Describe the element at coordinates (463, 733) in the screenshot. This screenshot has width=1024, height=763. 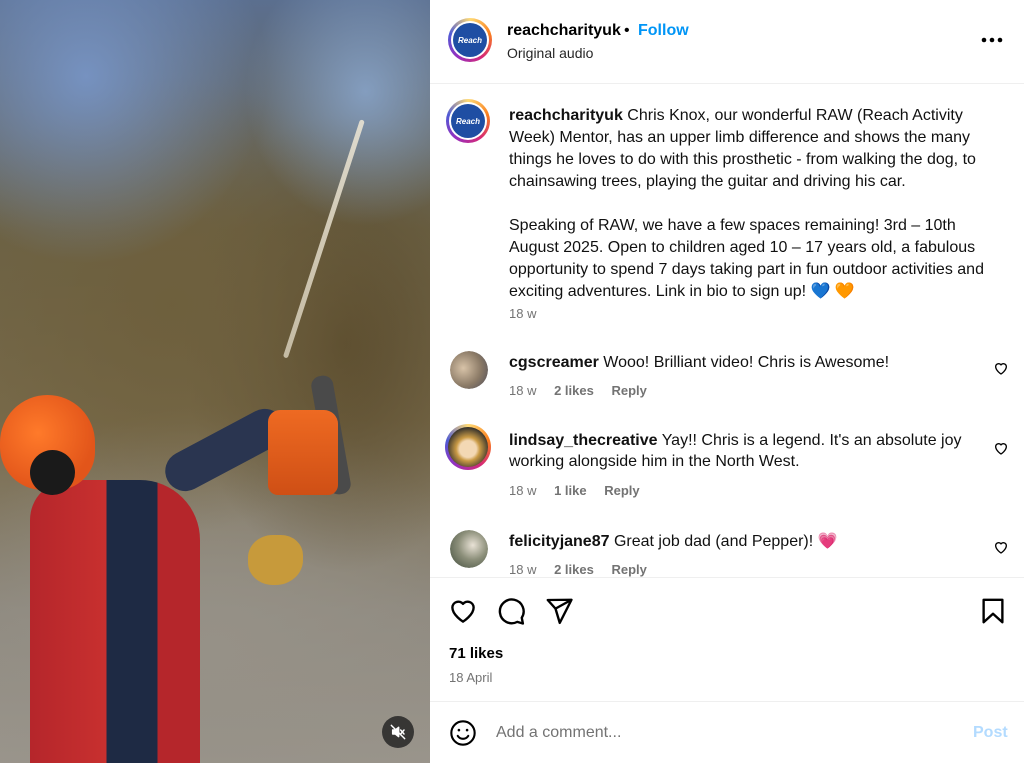
I see `emoji-icon` at that location.